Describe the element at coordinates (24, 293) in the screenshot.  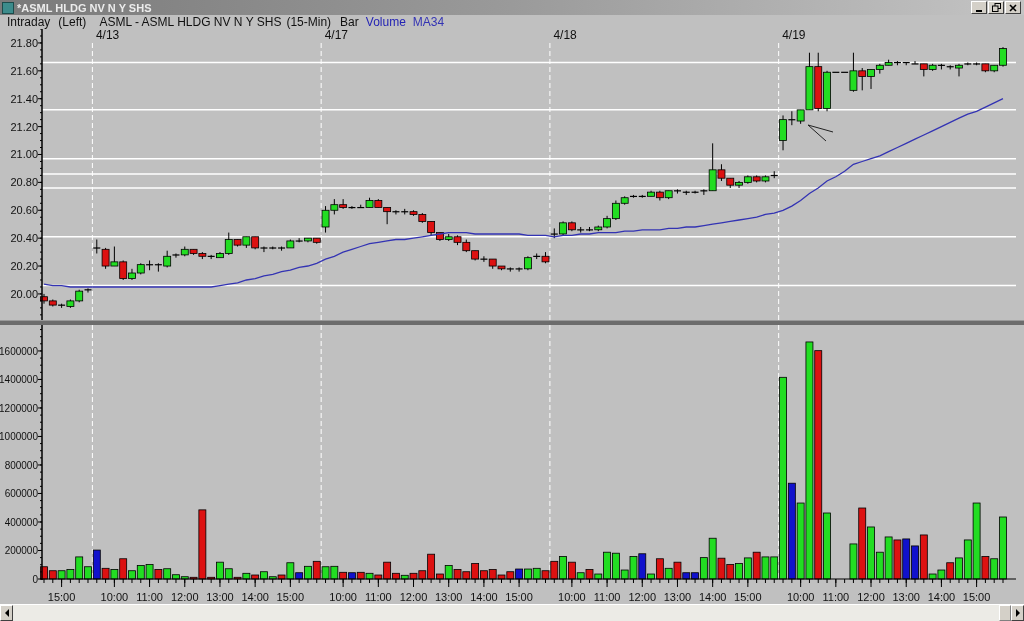
I see `y-tick-label: 20.00` at that location.